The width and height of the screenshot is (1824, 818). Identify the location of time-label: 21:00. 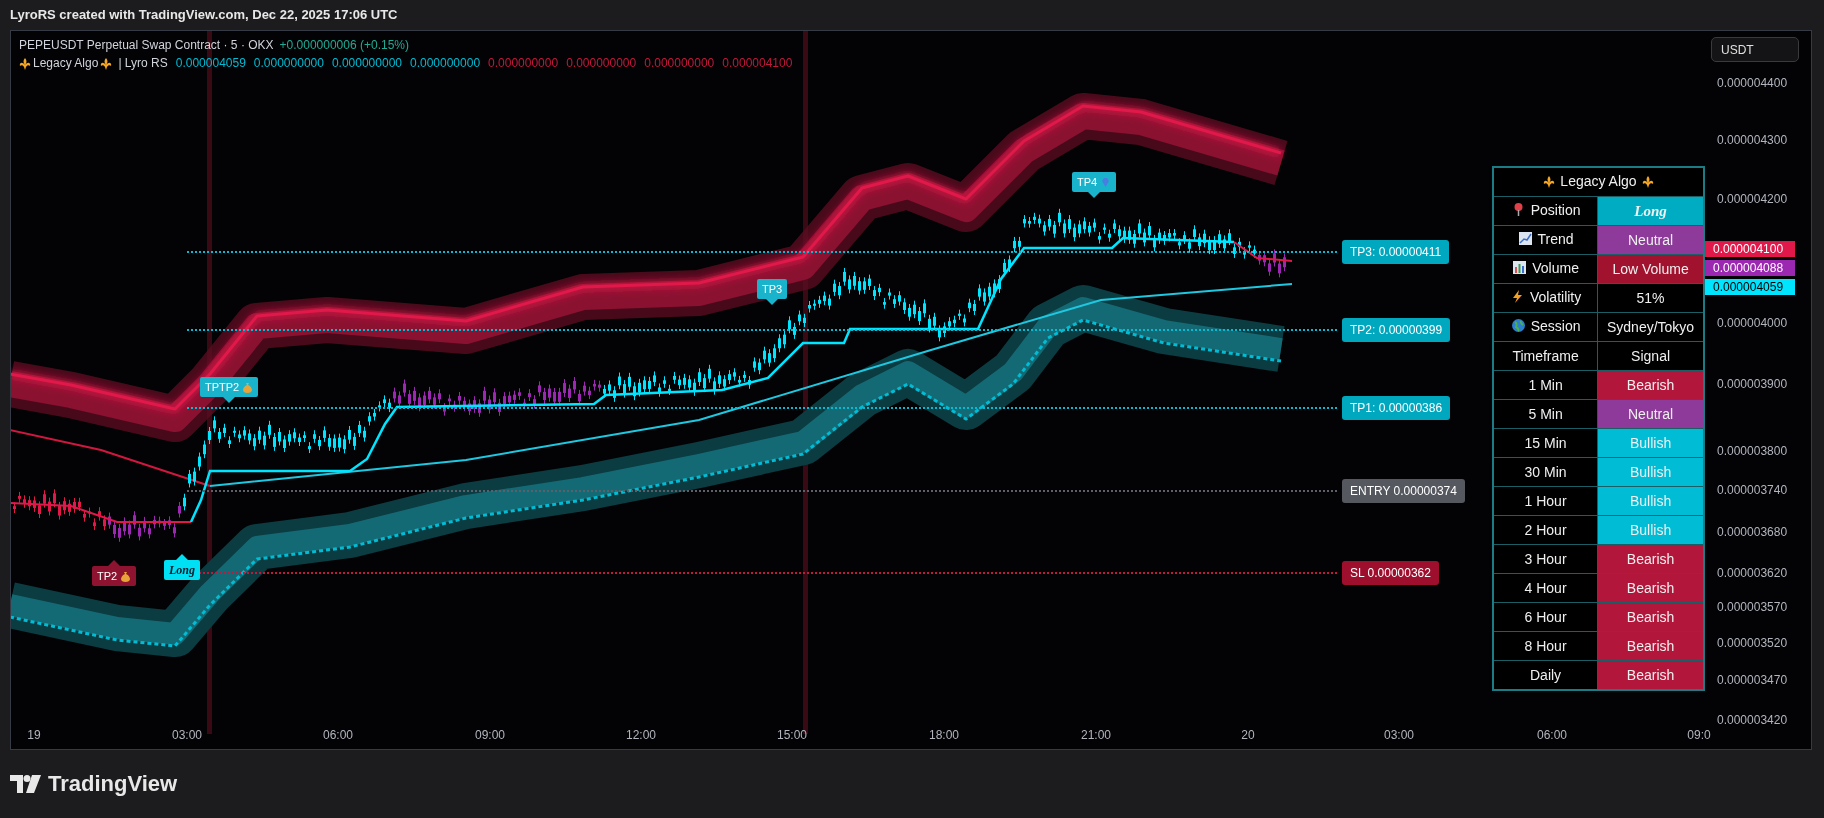
(1096, 735).